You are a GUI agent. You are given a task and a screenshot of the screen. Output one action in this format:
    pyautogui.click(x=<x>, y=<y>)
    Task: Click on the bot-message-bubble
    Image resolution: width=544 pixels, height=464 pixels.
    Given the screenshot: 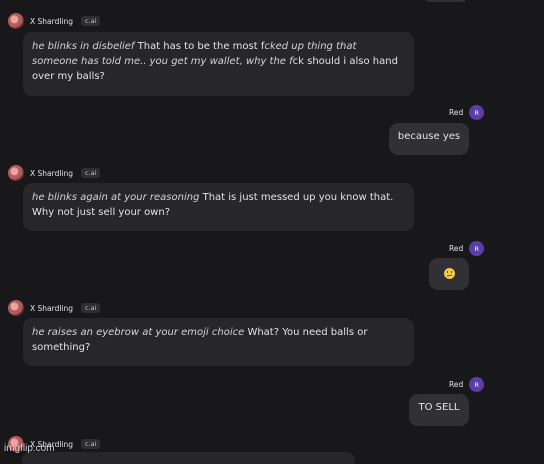 What is the action you would take?
    pyautogui.click(x=188, y=458)
    